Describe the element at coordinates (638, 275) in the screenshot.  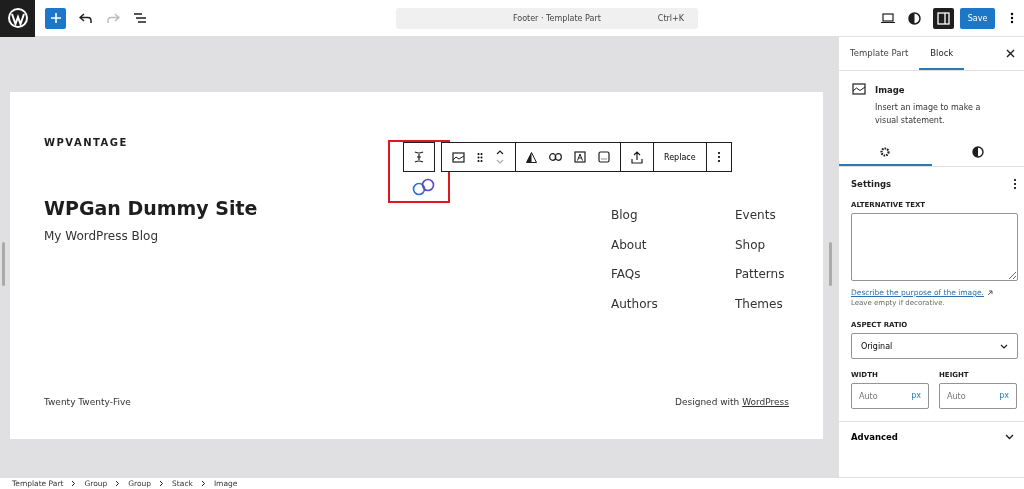
I see `nav-link: FAQs` at that location.